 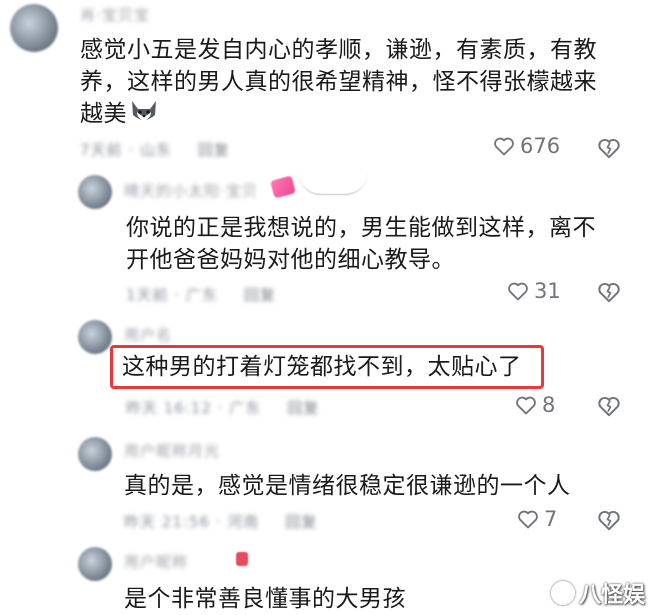 I want to click on comment-username: 晴天的小太阳·宝贝, so click(x=191, y=190).